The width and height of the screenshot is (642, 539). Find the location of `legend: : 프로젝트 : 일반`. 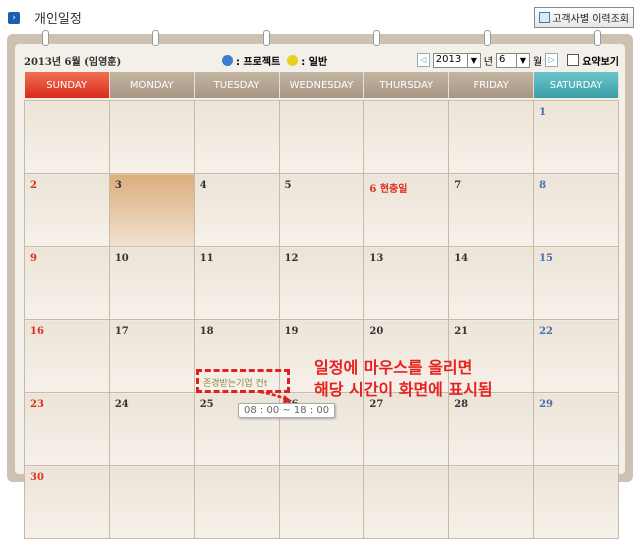

legend: : 프로젝트 : 일반 is located at coordinates (274, 60).